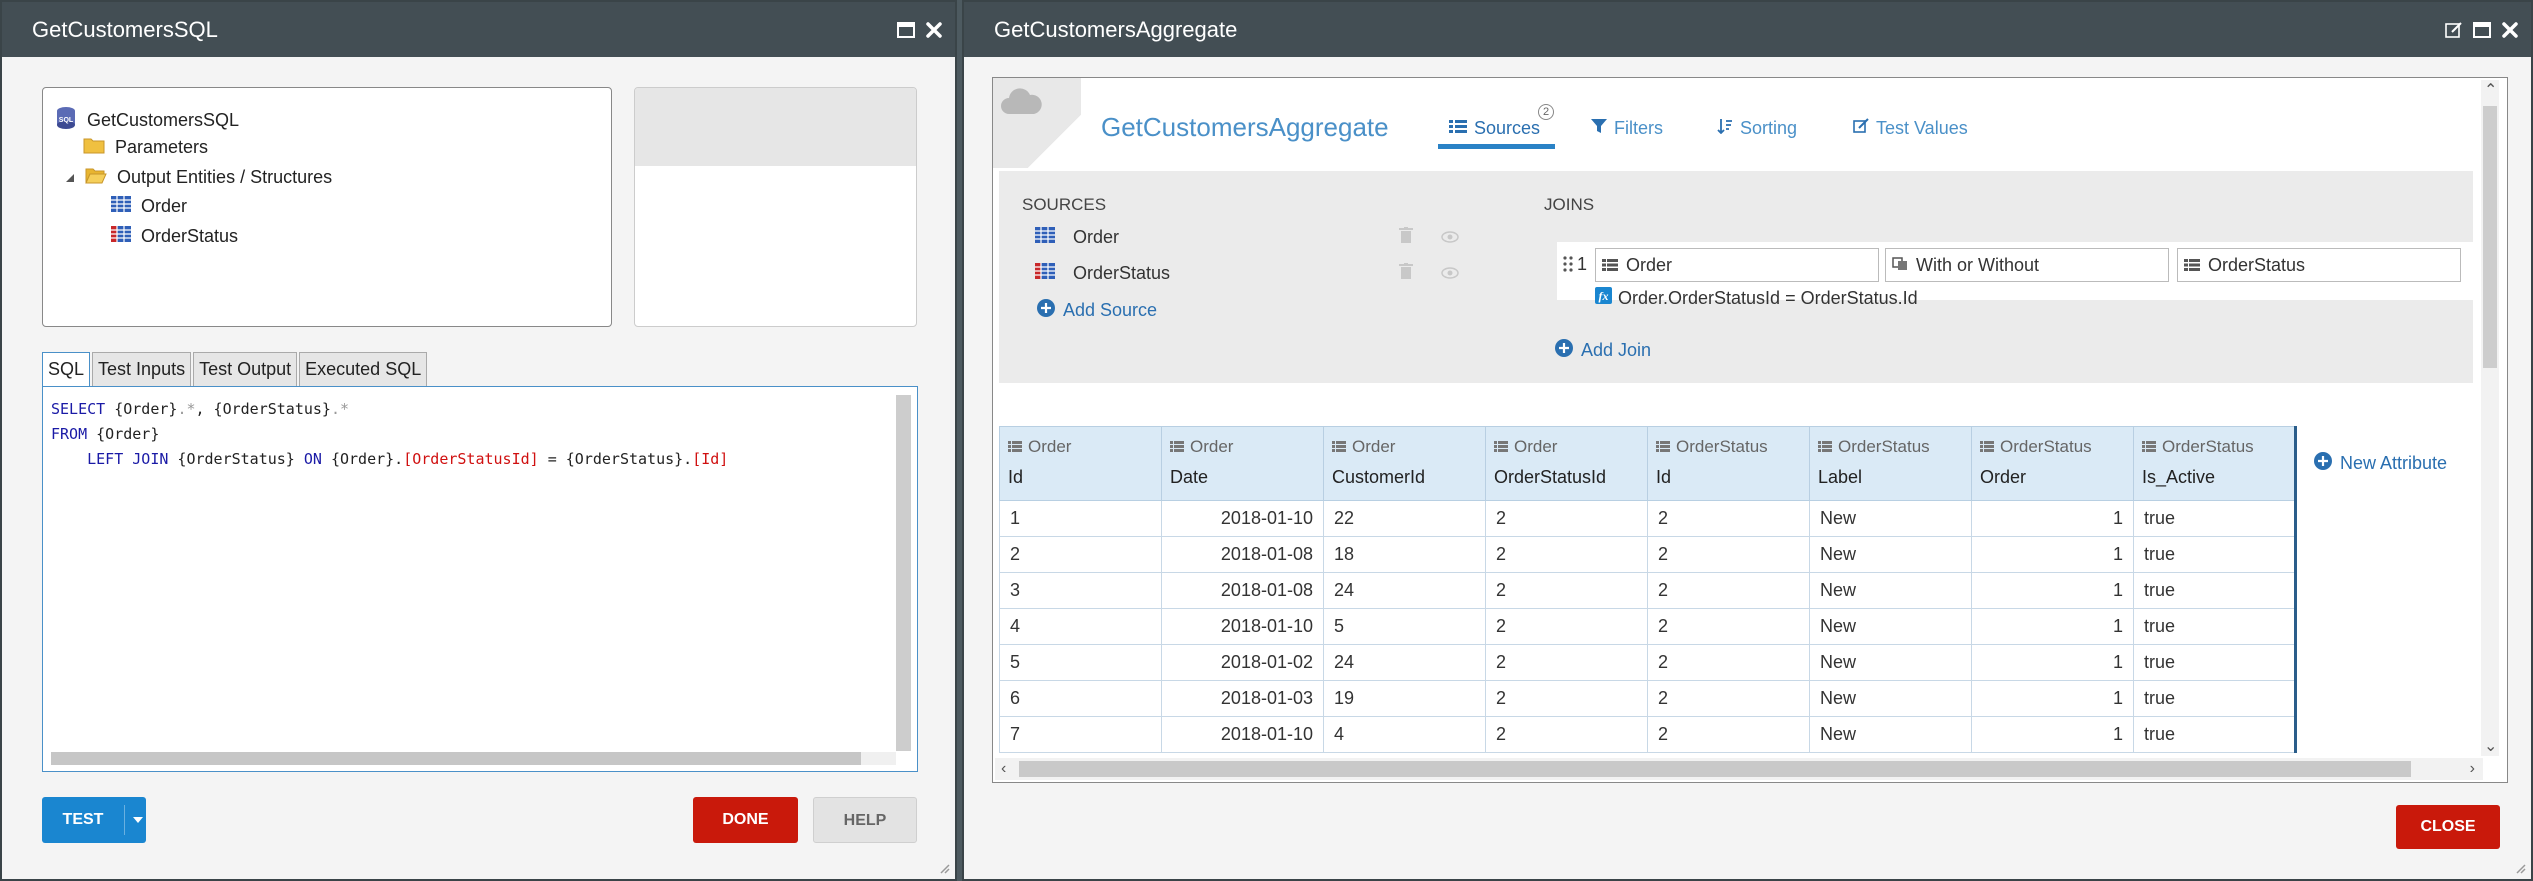 This screenshot has width=2533, height=881. Describe the element at coordinates (1242, 698) in the screenshot. I see `table-cell: 2018-01-03` at that location.